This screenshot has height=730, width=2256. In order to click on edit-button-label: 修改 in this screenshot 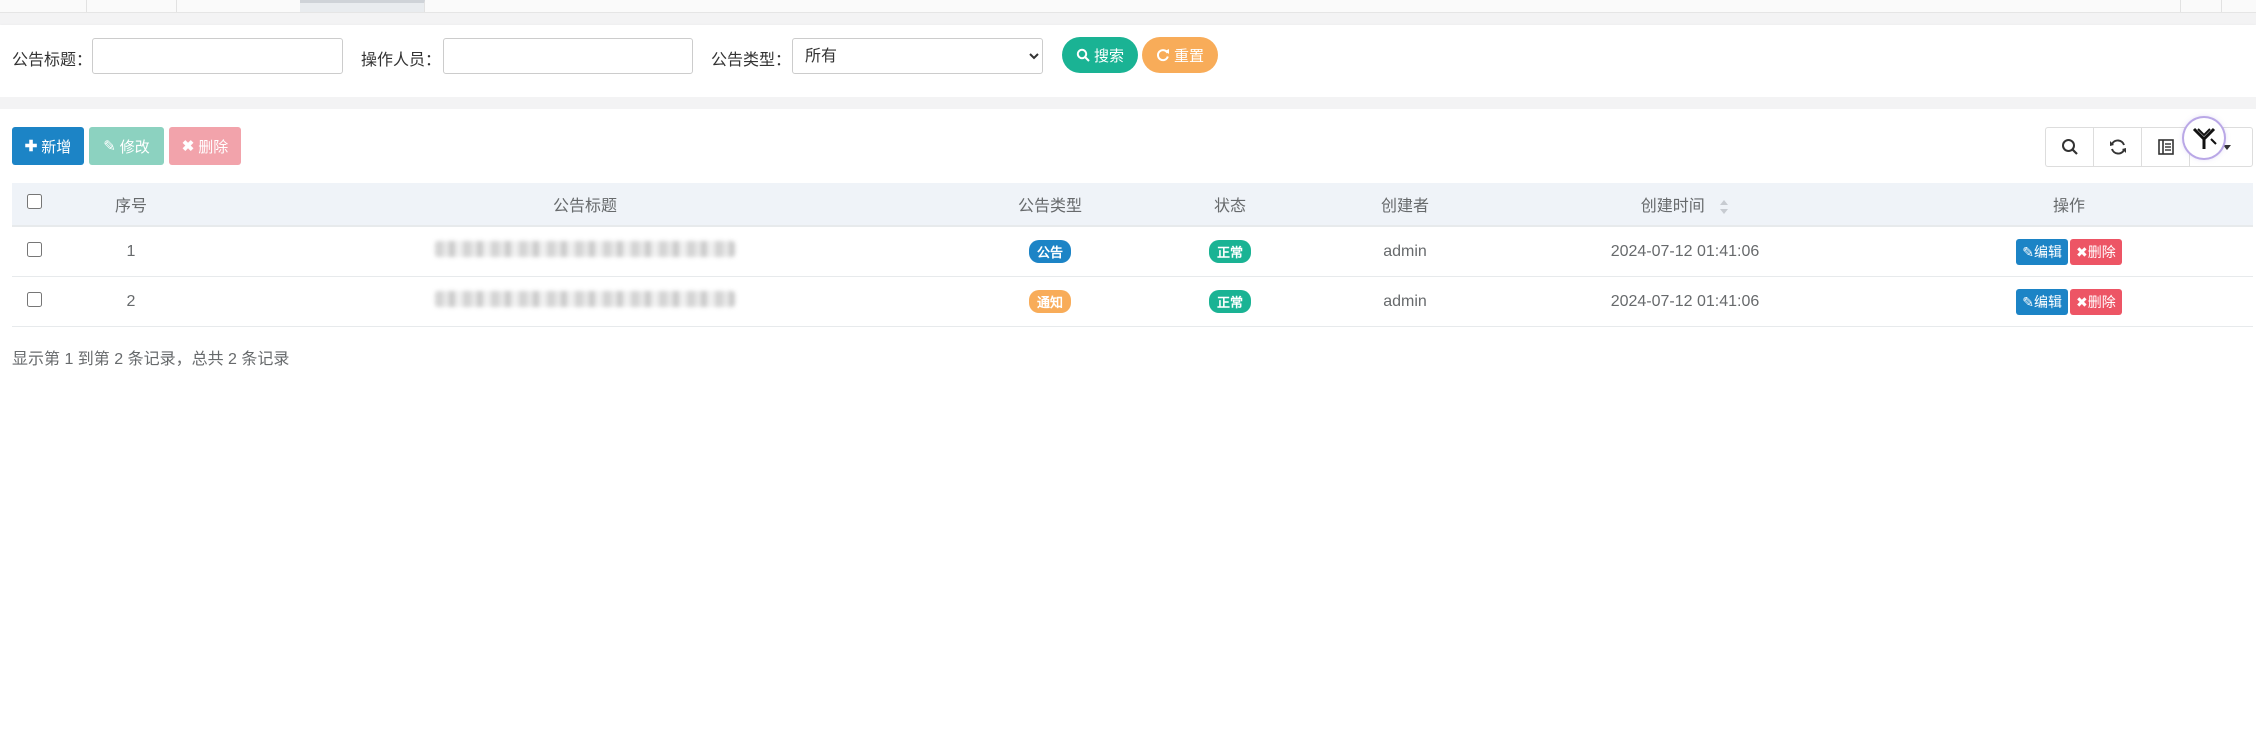, I will do `click(134, 147)`.